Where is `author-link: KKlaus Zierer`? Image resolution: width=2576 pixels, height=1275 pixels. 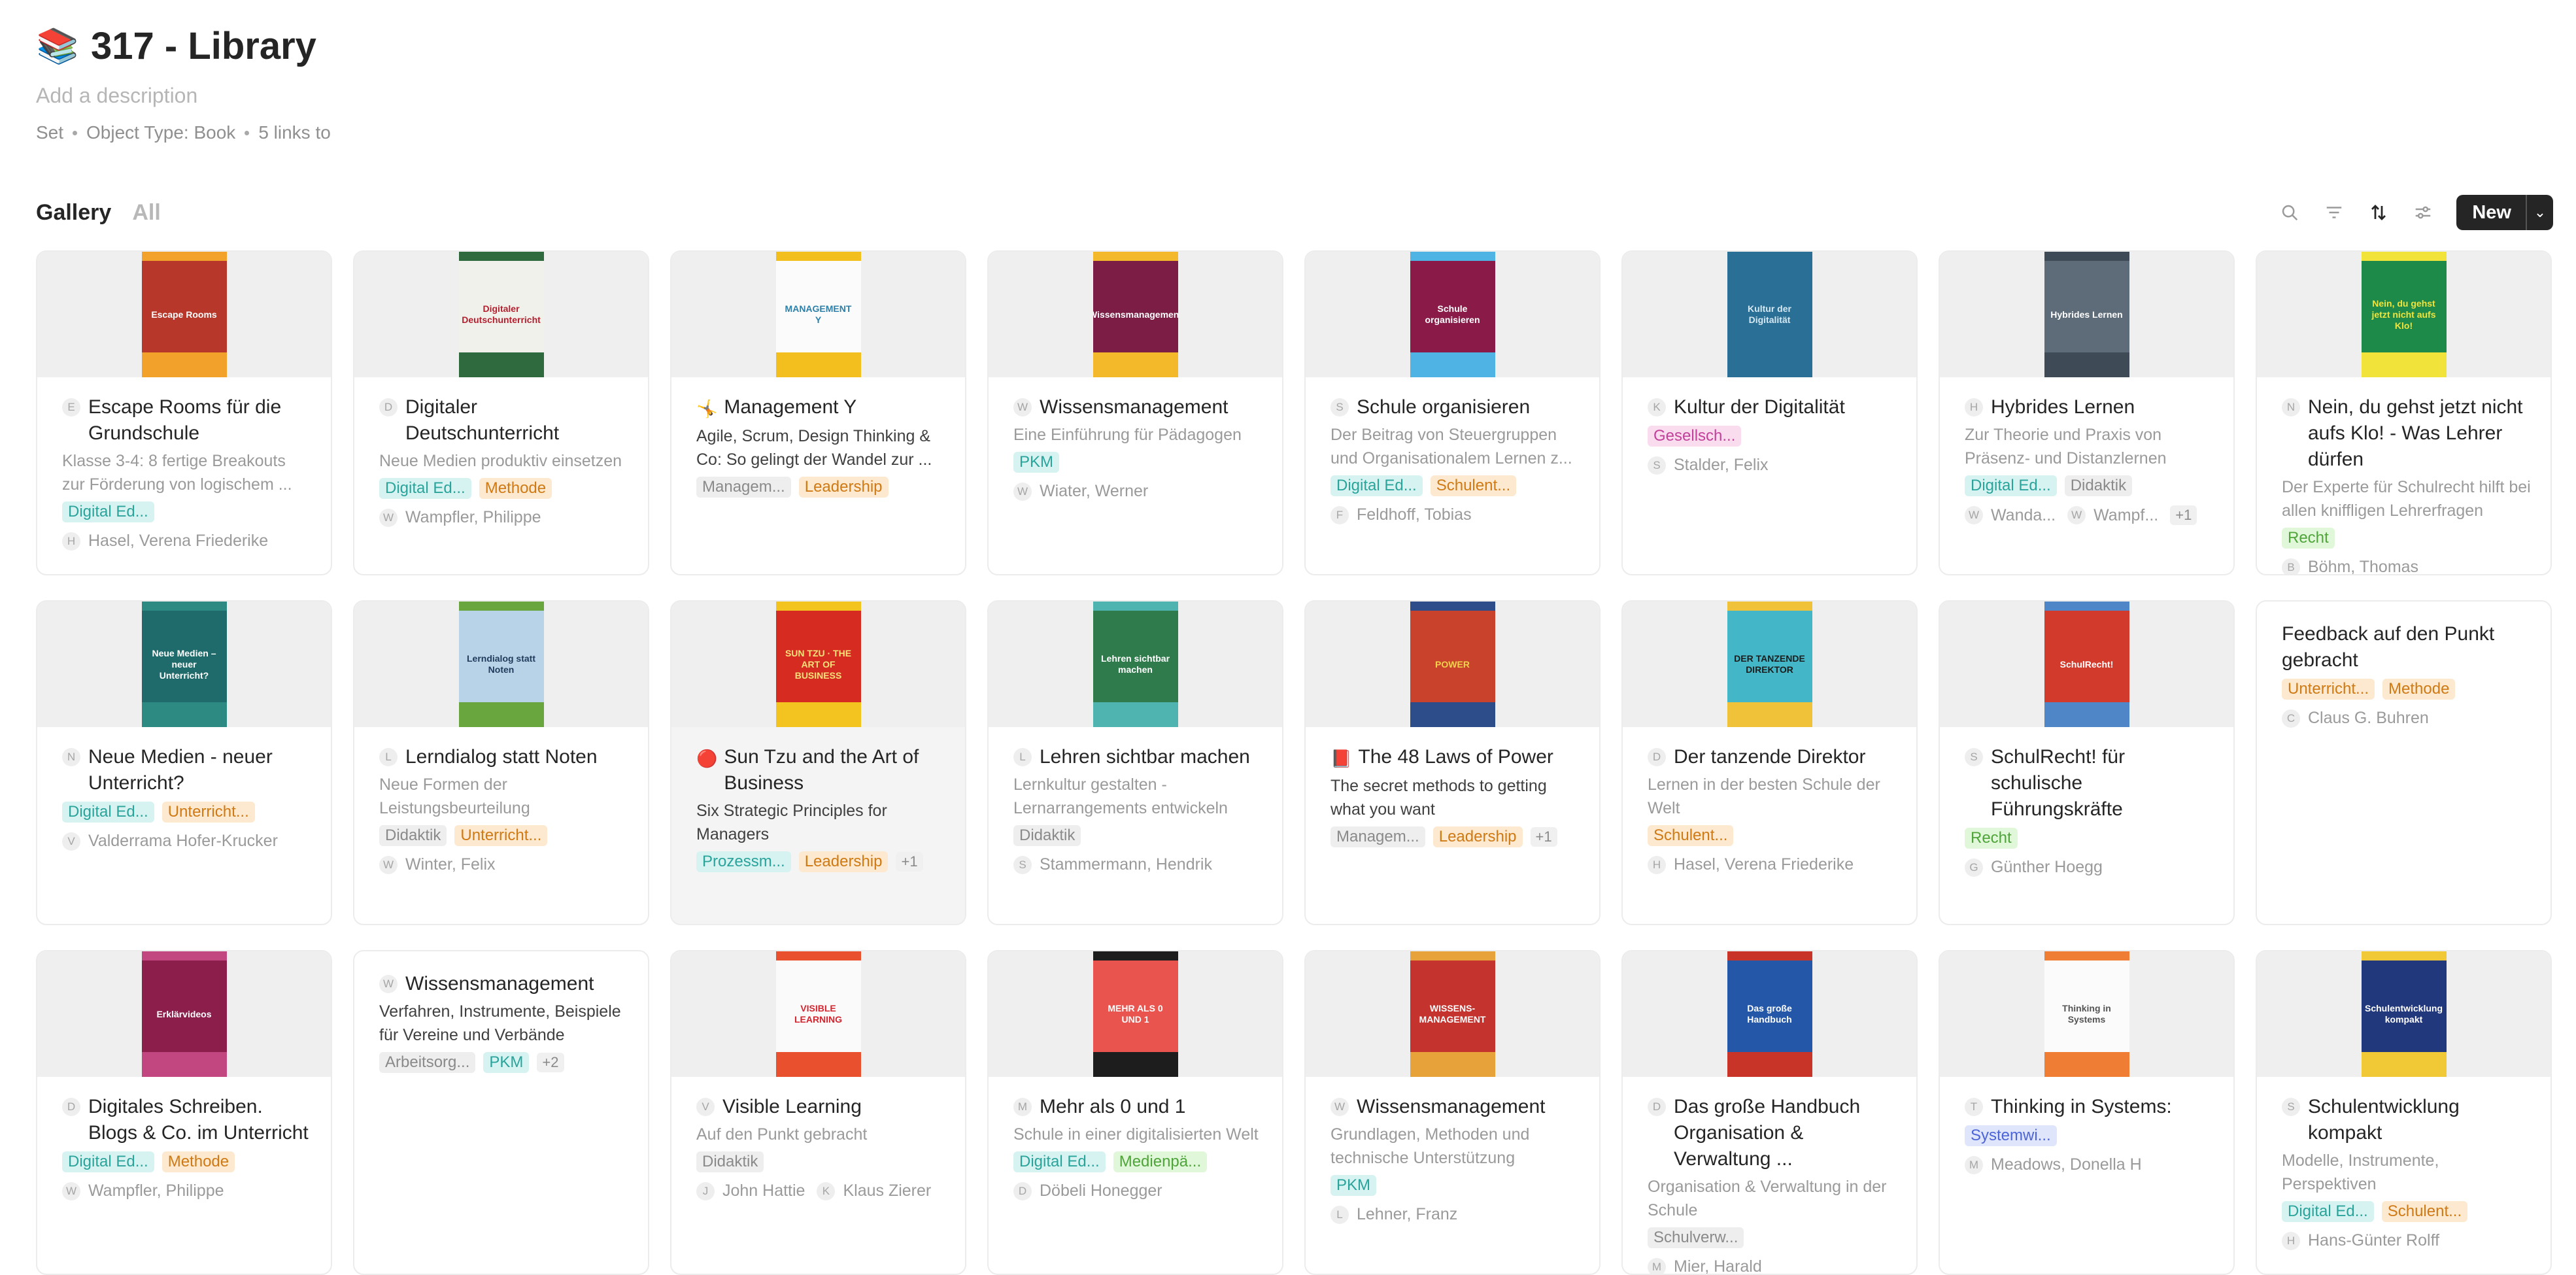 author-link: KKlaus Zierer is located at coordinates (874, 1191).